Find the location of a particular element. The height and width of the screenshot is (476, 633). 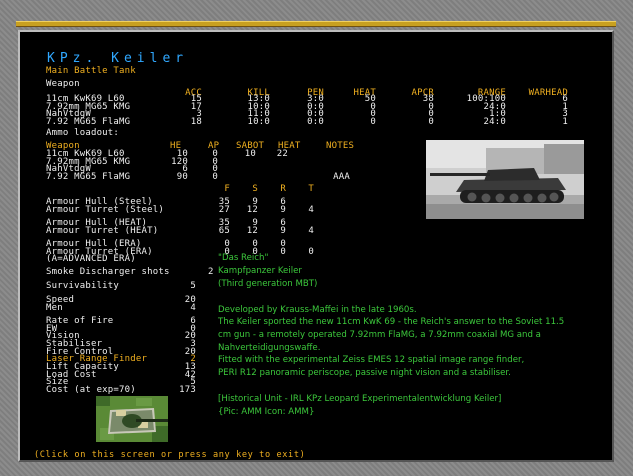

weapon-stat: 1 is located at coordinates (565, 121).